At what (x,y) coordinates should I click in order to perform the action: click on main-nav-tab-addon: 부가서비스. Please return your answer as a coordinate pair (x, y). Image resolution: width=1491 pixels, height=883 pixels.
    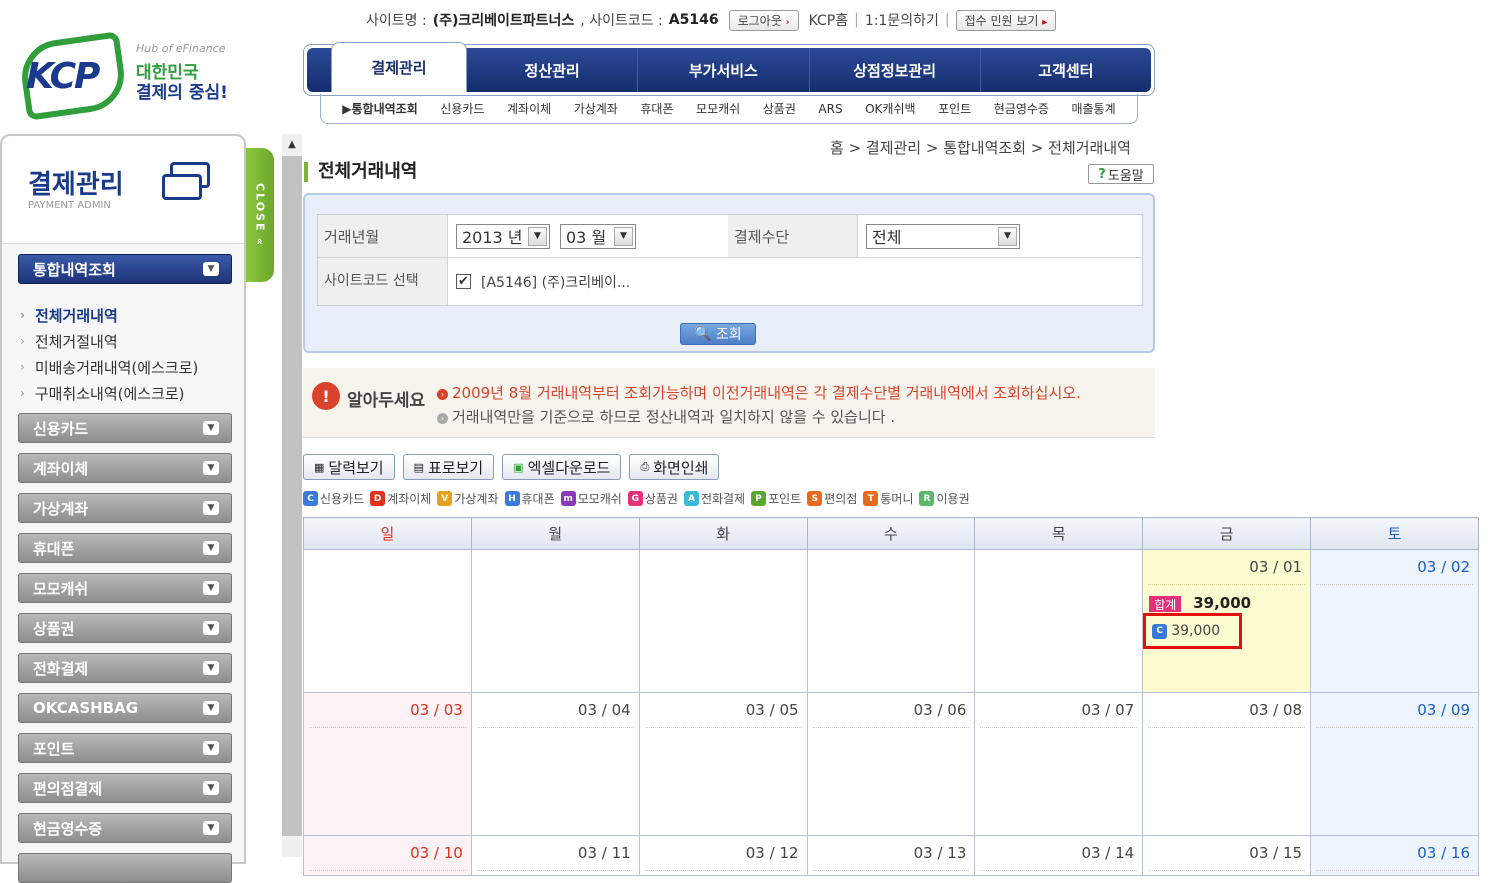
    Looking at the image, I should click on (724, 70).